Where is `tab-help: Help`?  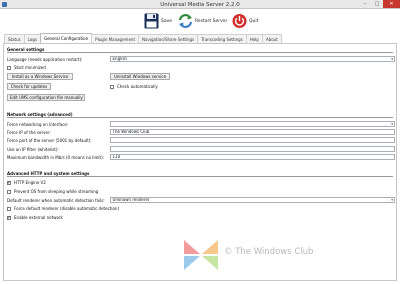
tab-help: Help is located at coordinates (254, 38).